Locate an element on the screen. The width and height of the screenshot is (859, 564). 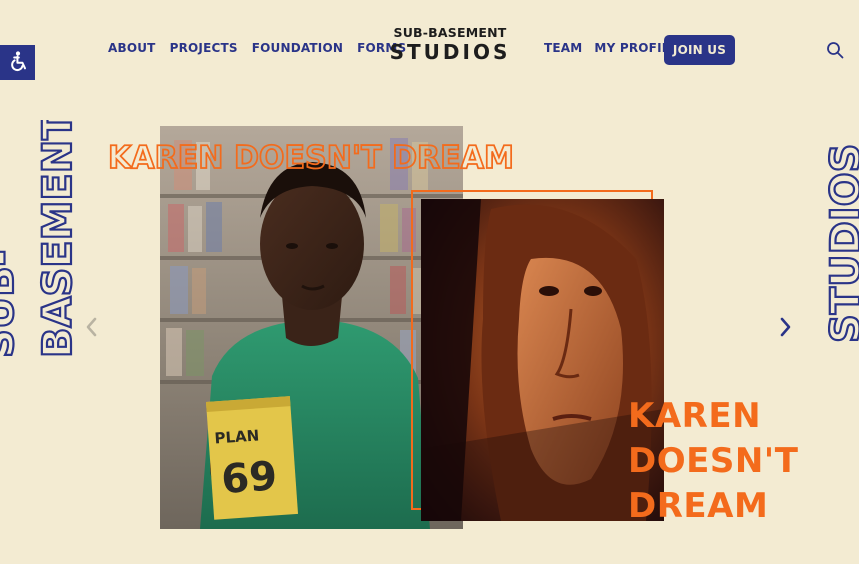
chevron-left-icon is located at coordinates (92, 330).